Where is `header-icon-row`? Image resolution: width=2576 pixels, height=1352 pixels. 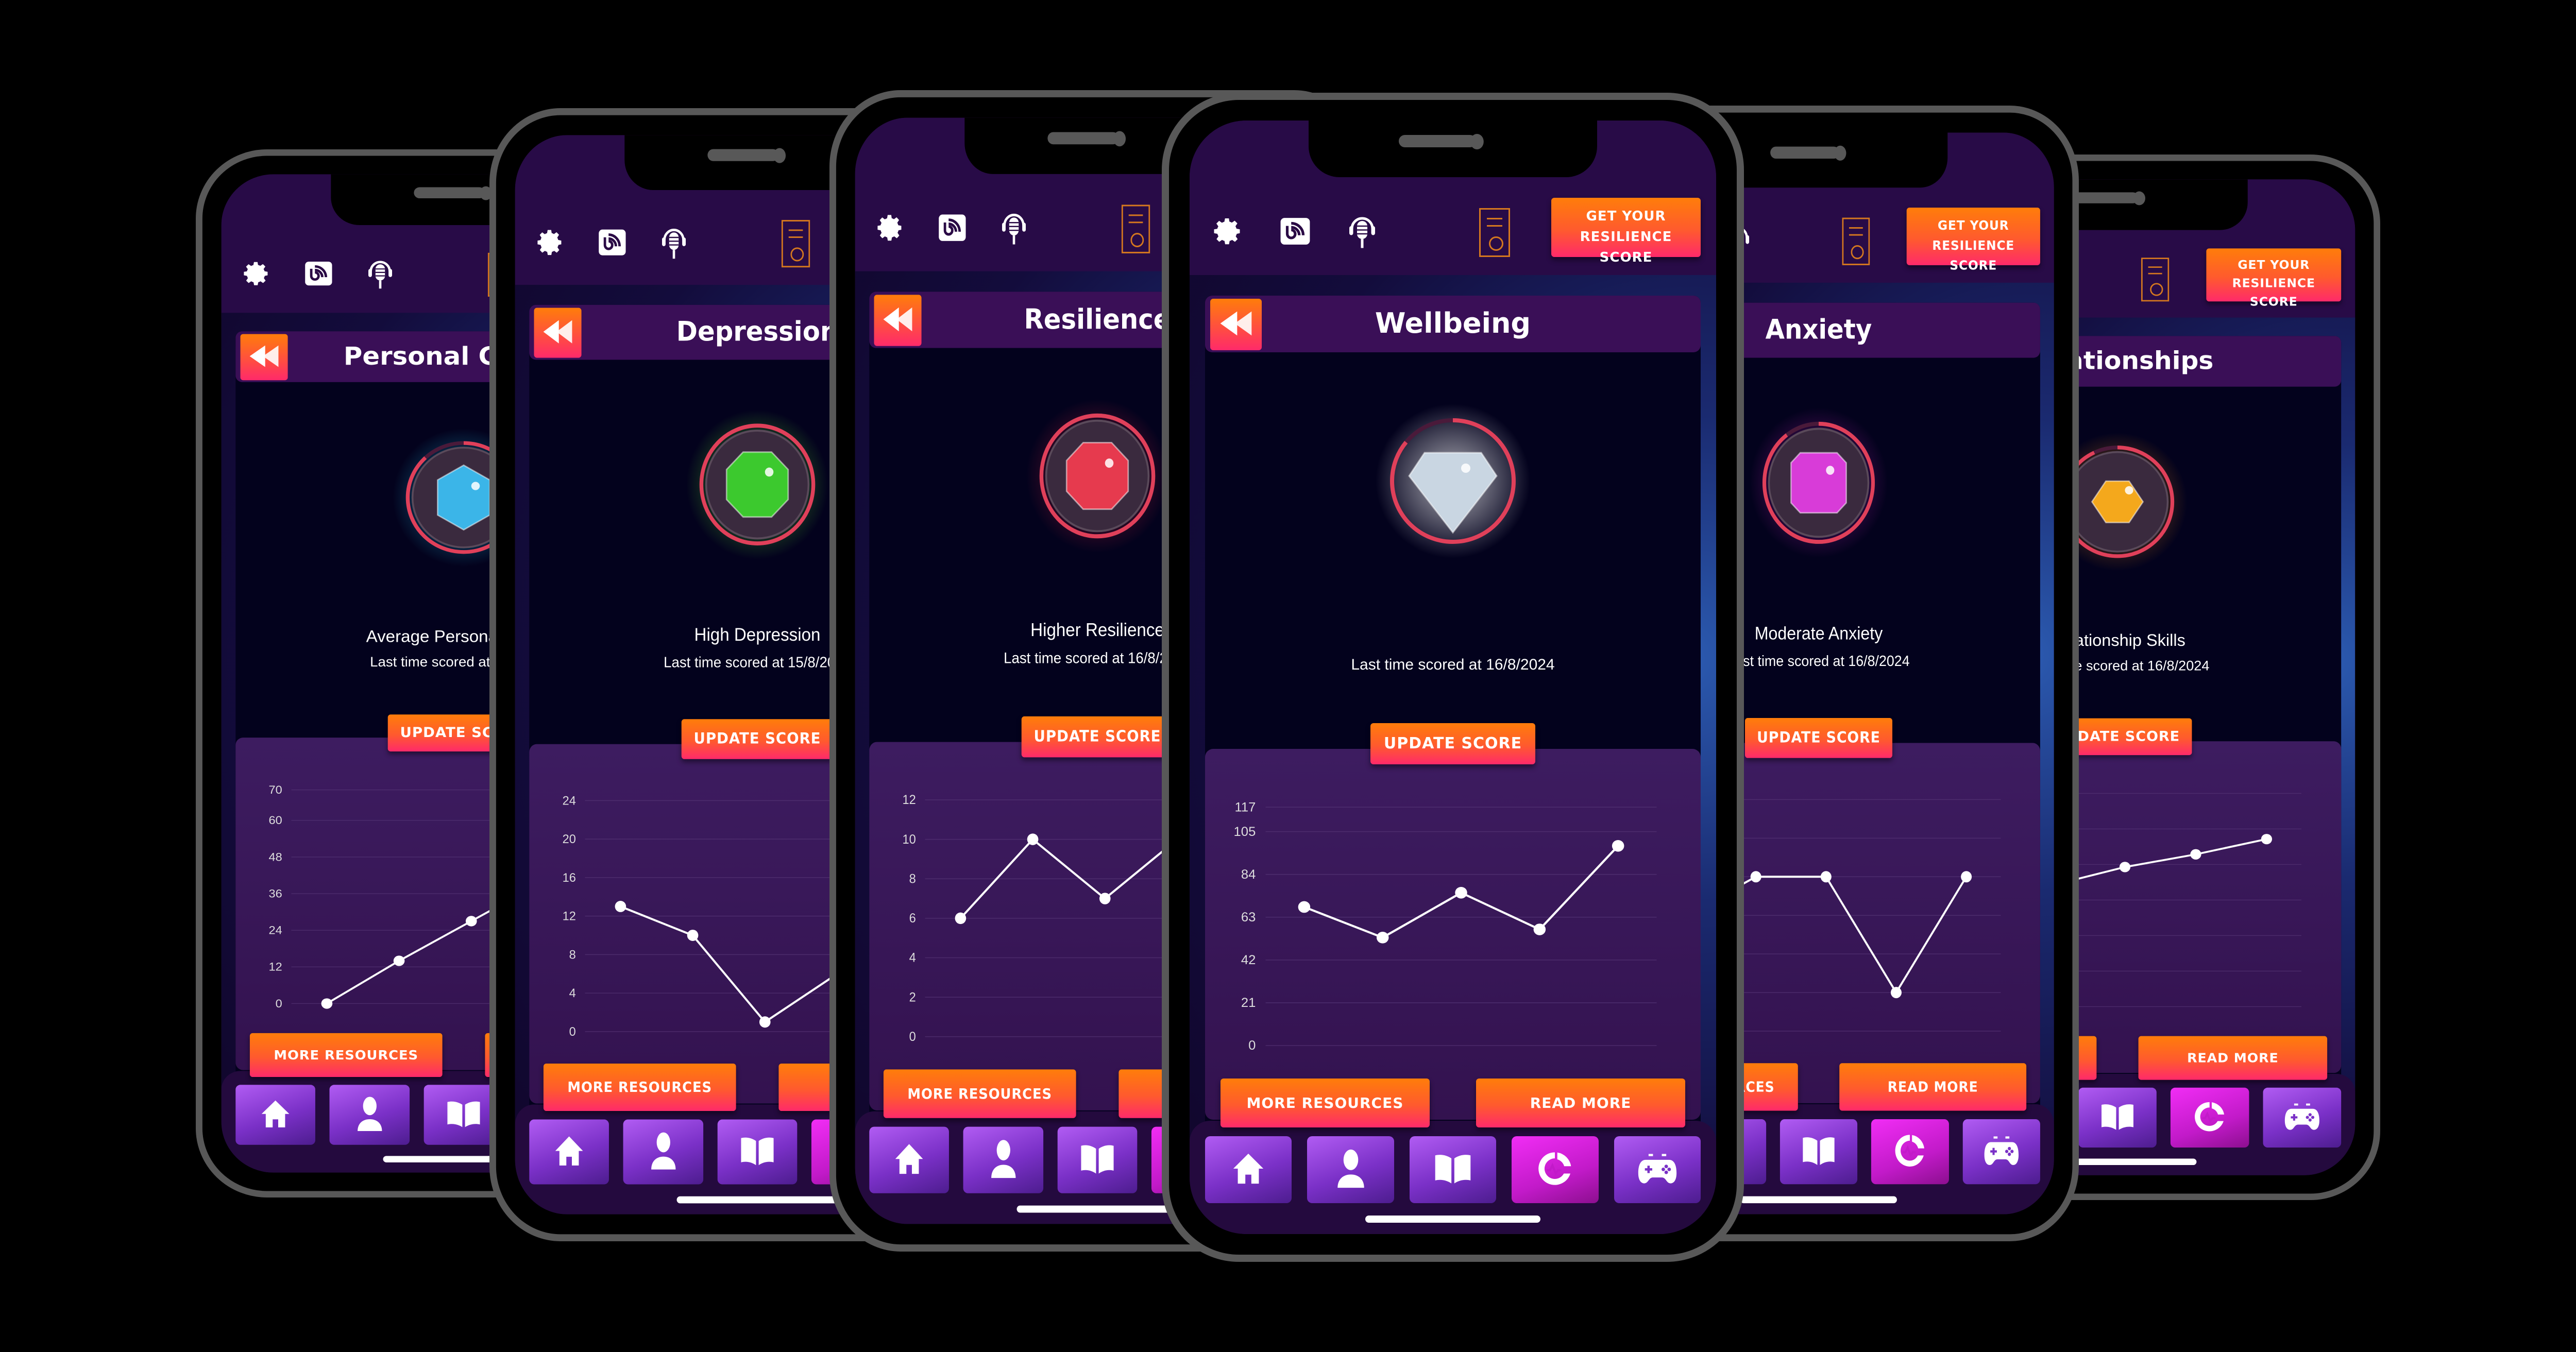 header-icon-row is located at coordinates (952, 228).